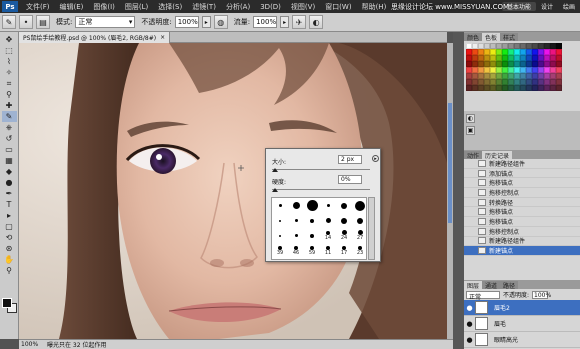 Image resolution: width=580 pixels, height=349 pixels. I want to click on menu-edit: 编辑(E), so click(72, 7).